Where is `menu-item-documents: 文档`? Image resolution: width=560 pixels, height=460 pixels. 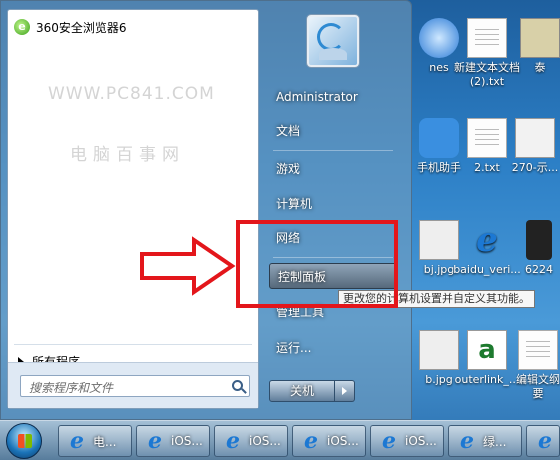 menu-item-documents: 文档 is located at coordinates (332, 131).